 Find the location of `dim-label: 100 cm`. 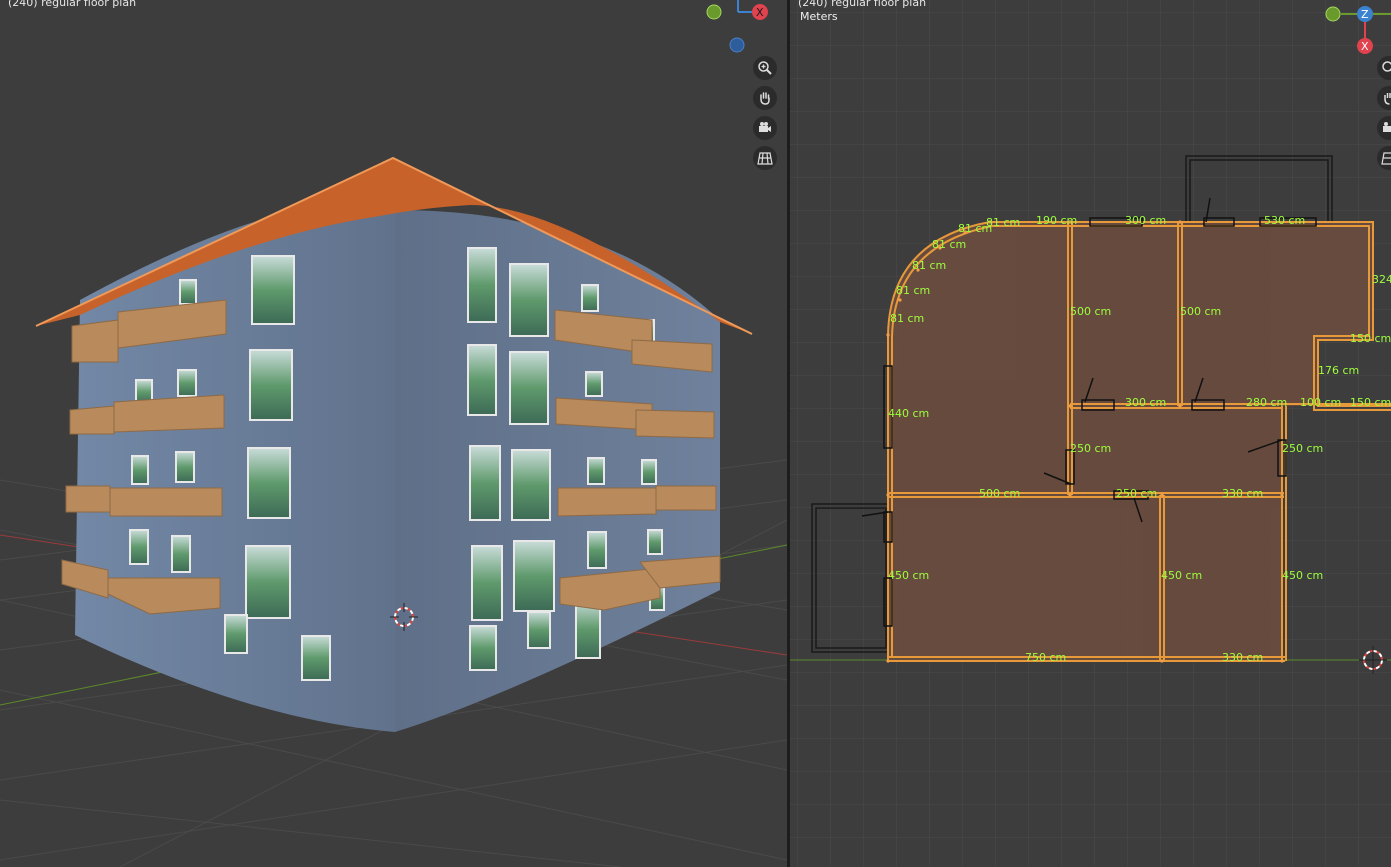

dim-label: 100 cm is located at coordinates (1320, 402).